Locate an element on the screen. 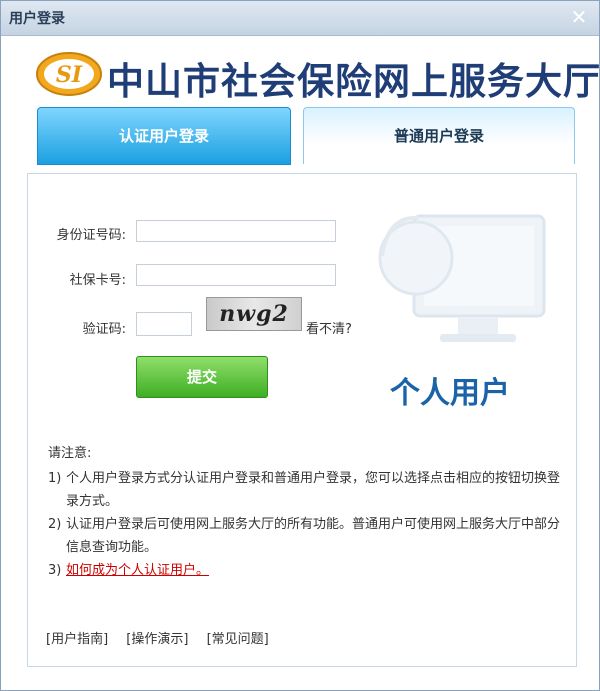 Image resolution: width=600 pixels, height=691 pixels. notes-title: 请注意: is located at coordinates (70, 453).